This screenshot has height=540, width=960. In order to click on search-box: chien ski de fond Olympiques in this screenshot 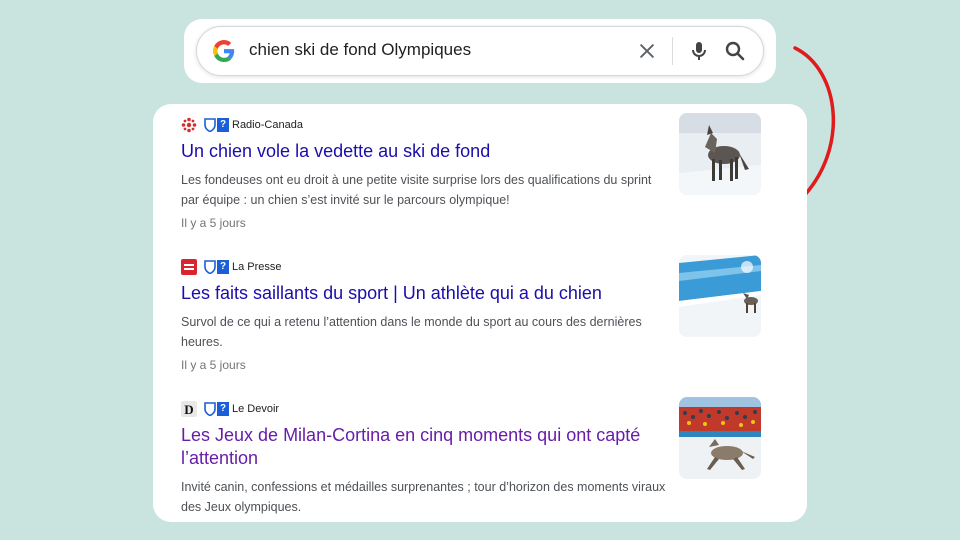, I will do `click(480, 51)`.